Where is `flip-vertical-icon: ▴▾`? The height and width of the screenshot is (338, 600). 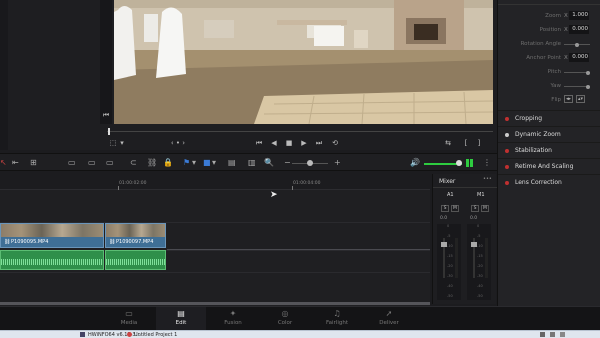
flip-vertical-icon: ▴▾ is located at coordinates (580, 99).